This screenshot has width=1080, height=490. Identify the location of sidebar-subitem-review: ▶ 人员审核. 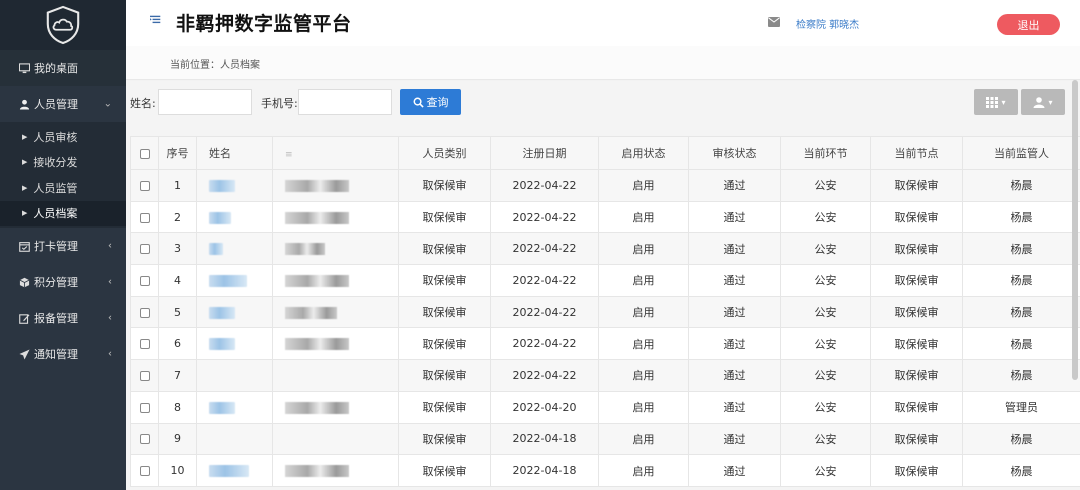
(63, 137).